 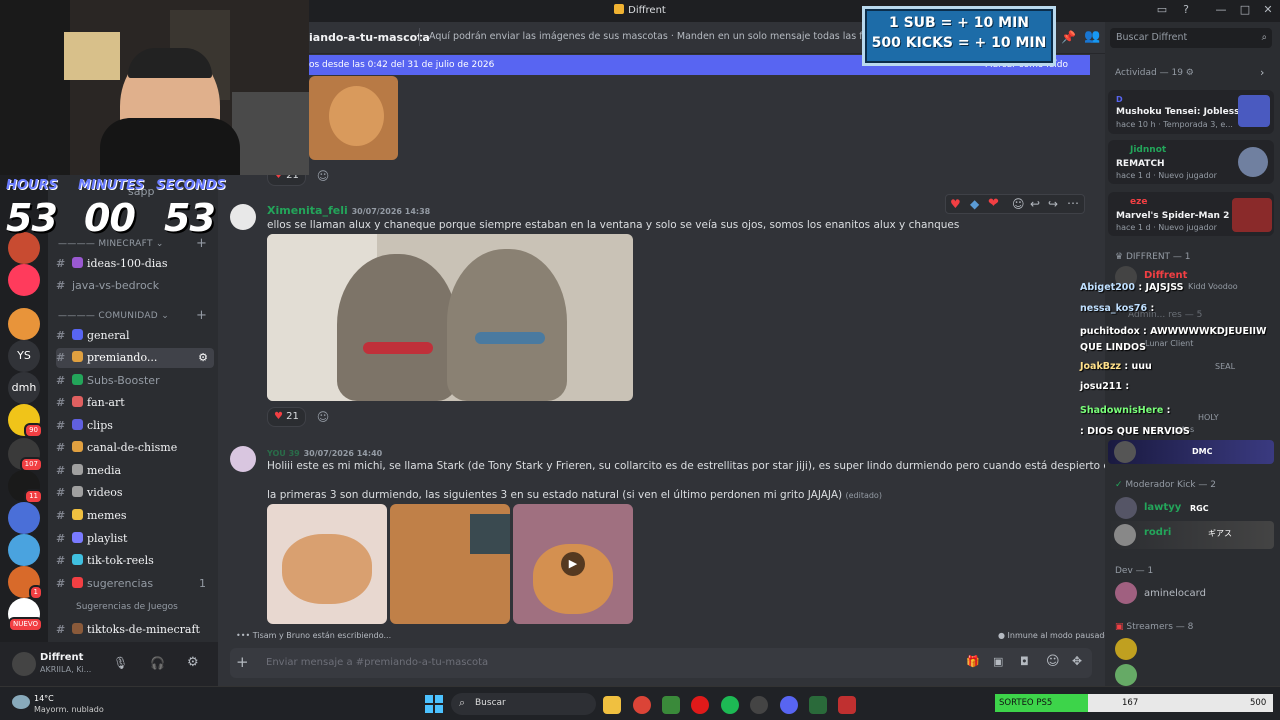 I want to click on member-name: Diffrent, so click(x=1165, y=275).